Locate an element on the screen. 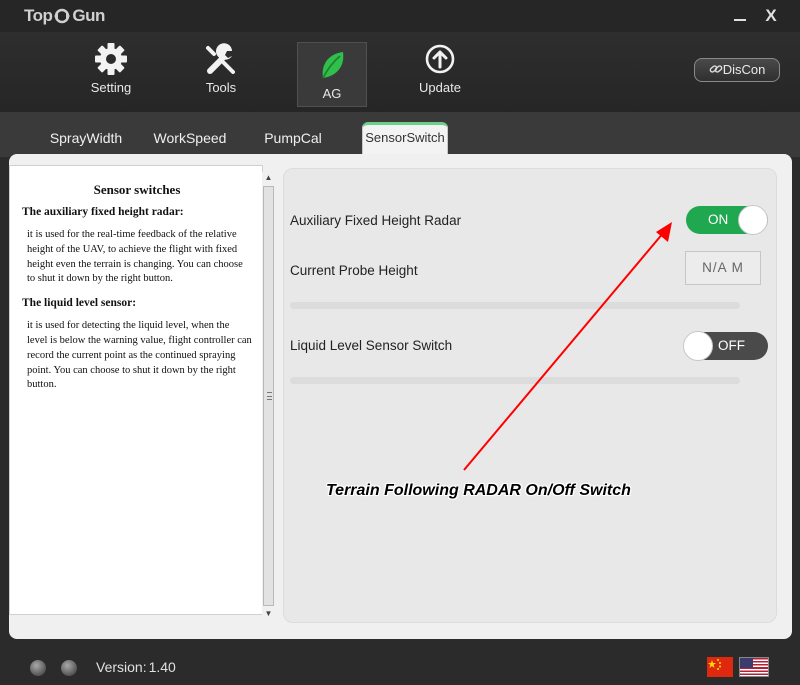 The height and width of the screenshot is (685, 800). tab-sensorswitch: SensorSwitch is located at coordinates (405, 138).